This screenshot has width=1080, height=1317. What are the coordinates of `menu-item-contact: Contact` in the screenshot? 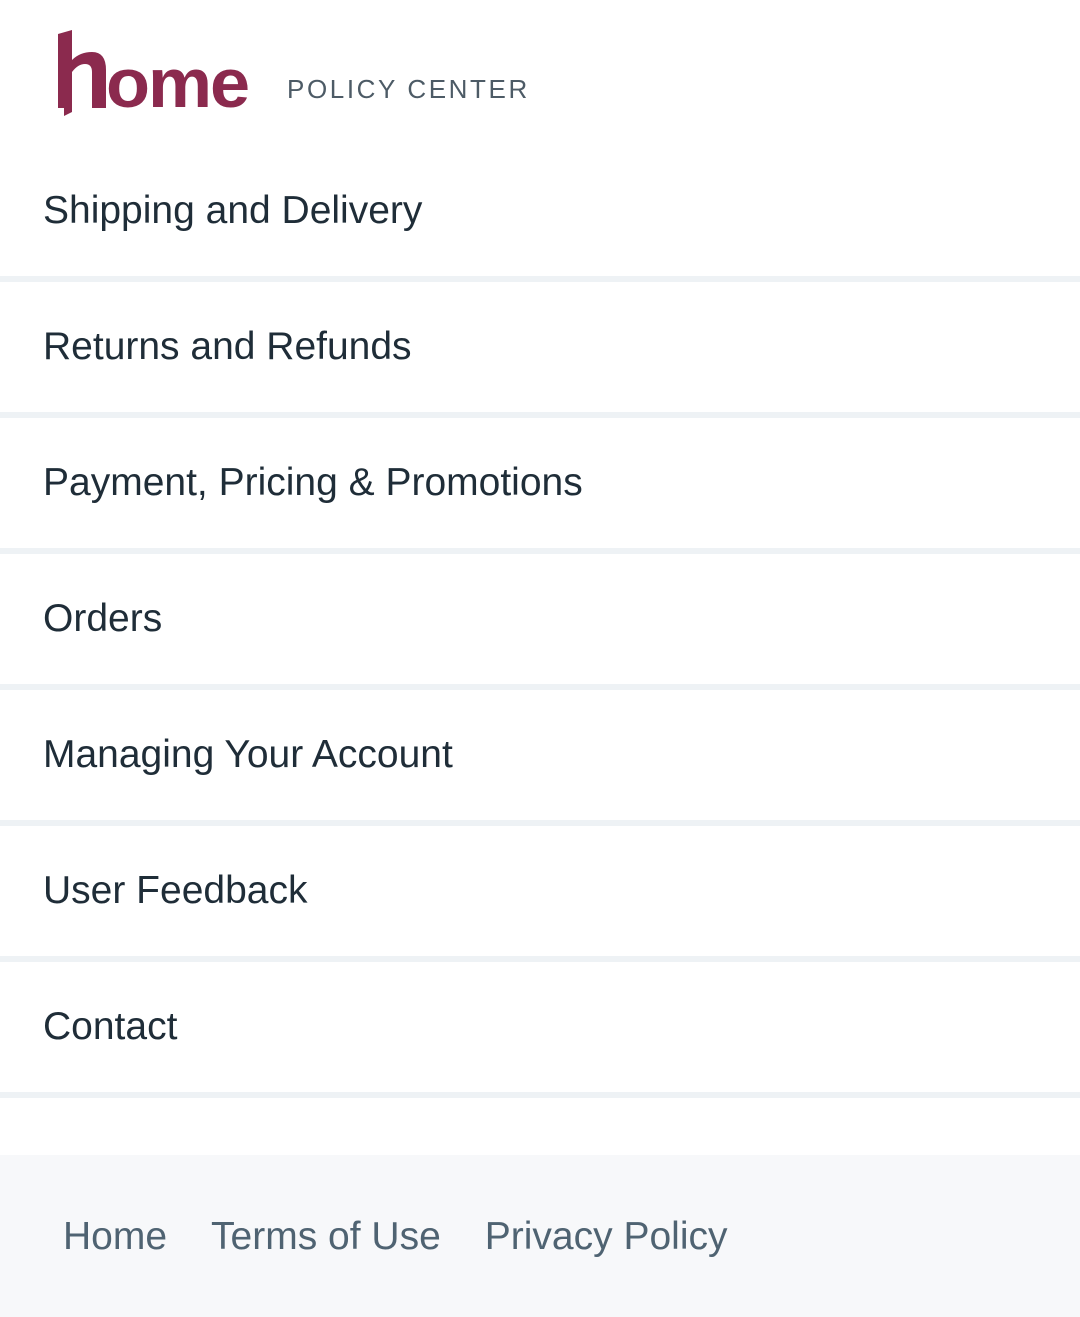 It's located at (540, 1030).